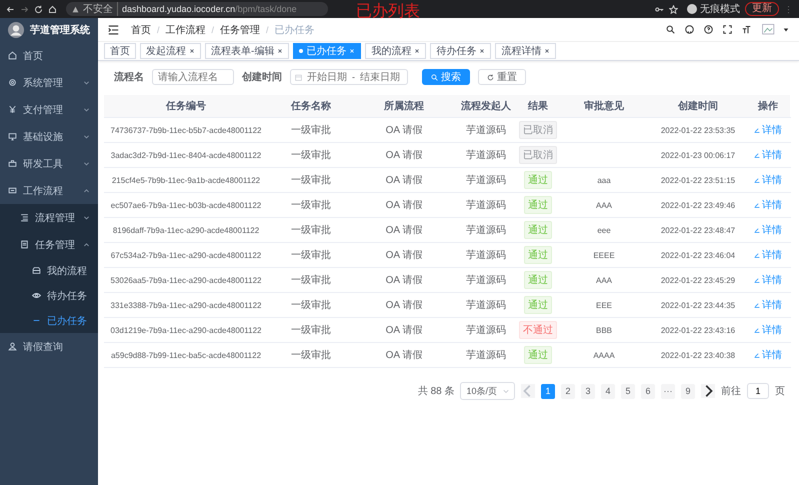 The height and width of the screenshot is (485, 799). What do you see at coordinates (490, 77) in the screenshot?
I see `refresh-icon` at bounding box center [490, 77].